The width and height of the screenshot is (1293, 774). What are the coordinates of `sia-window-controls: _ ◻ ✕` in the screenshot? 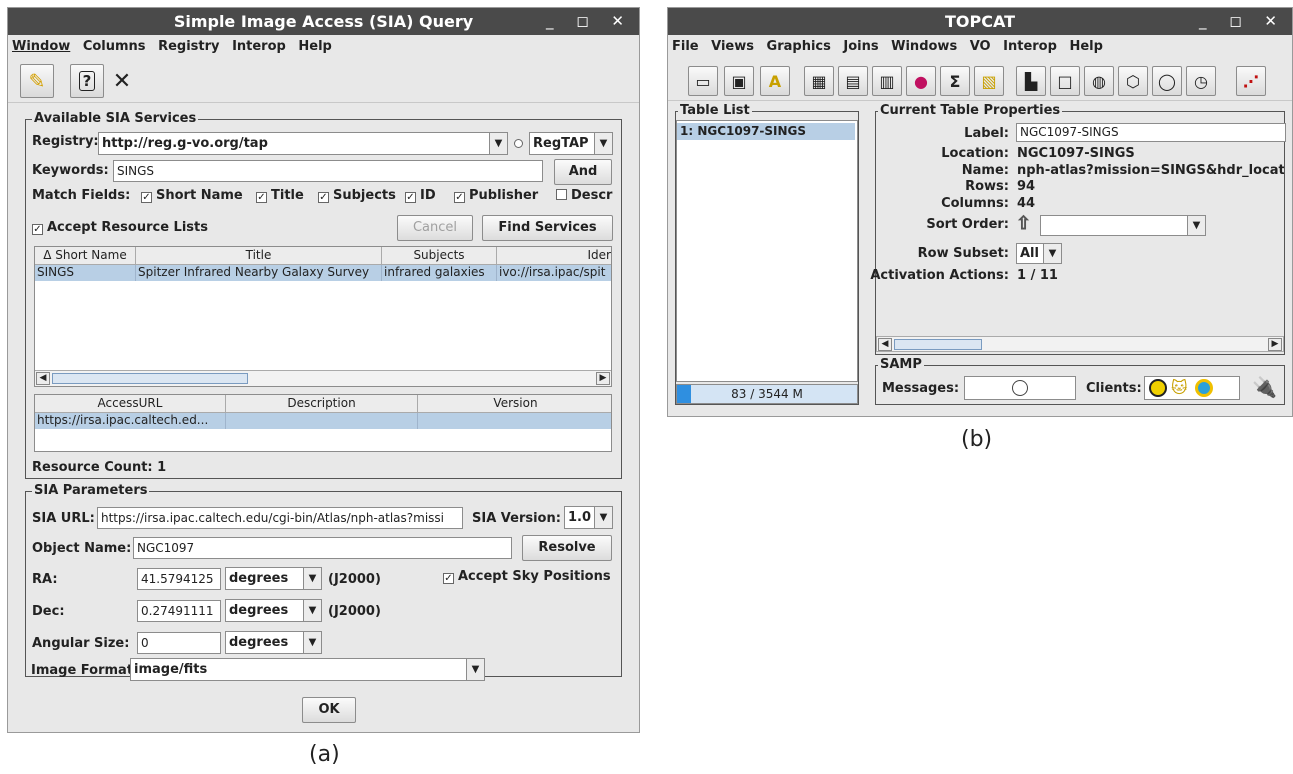 It's located at (589, 21).